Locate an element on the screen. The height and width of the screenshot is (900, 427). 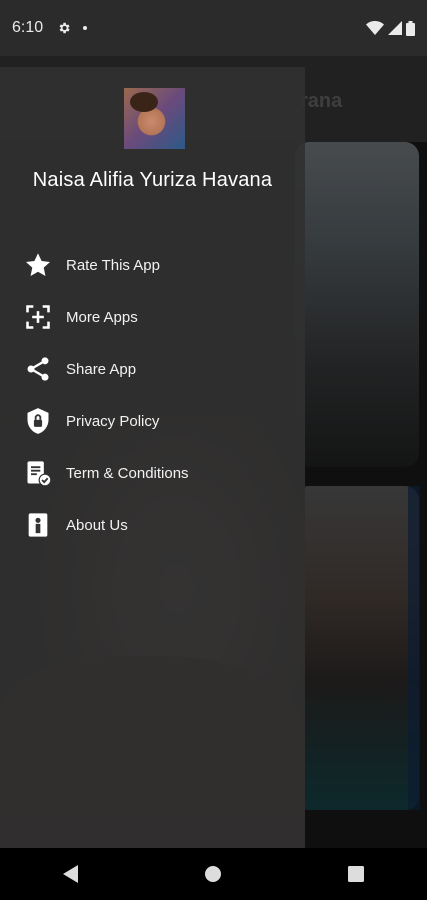
menu-item-more-apps: More Apps is located at coordinates (152, 317).